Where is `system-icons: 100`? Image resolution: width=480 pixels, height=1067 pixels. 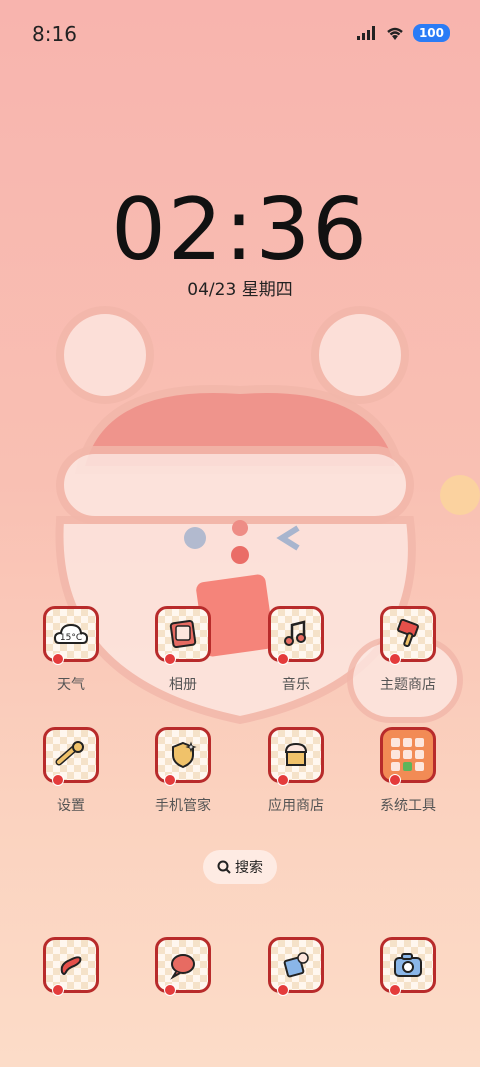
system-icons: 100 is located at coordinates (403, 33).